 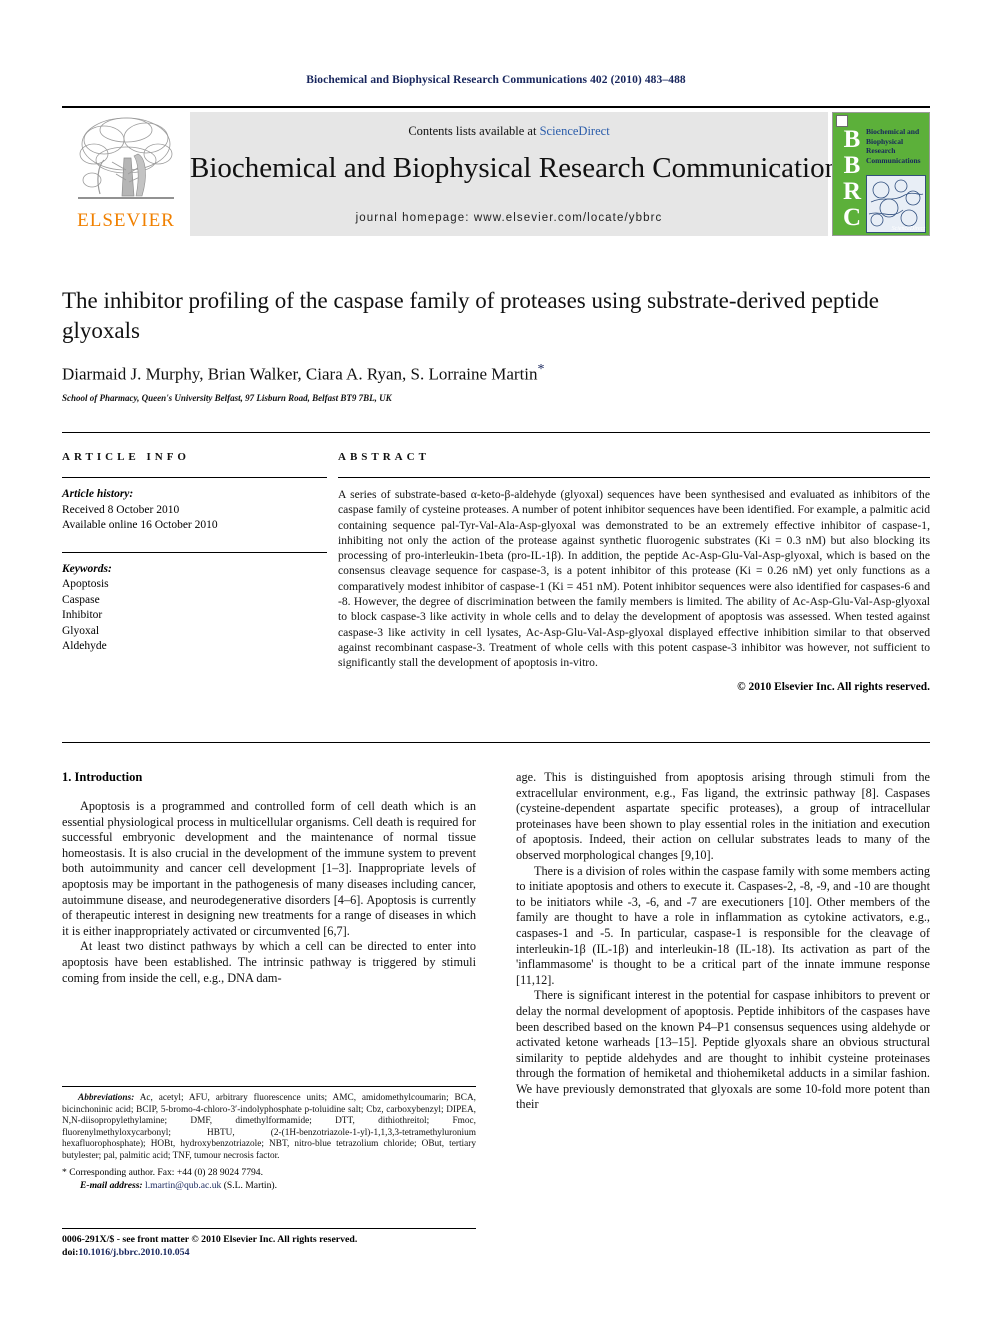 What do you see at coordinates (81, 599) in the screenshot?
I see `keyword-item: Caspase` at bounding box center [81, 599].